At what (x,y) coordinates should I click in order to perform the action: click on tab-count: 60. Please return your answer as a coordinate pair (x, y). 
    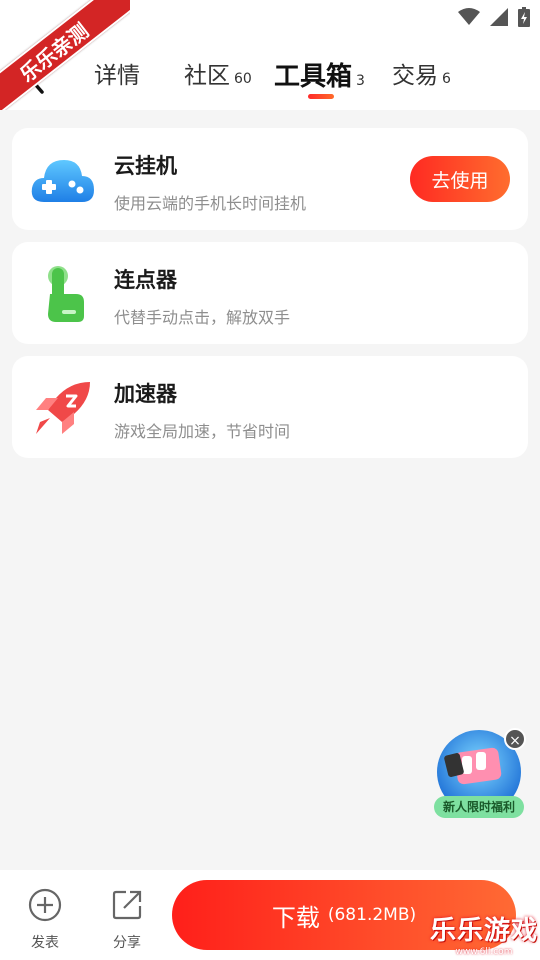
    Looking at the image, I should click on (243, 79).